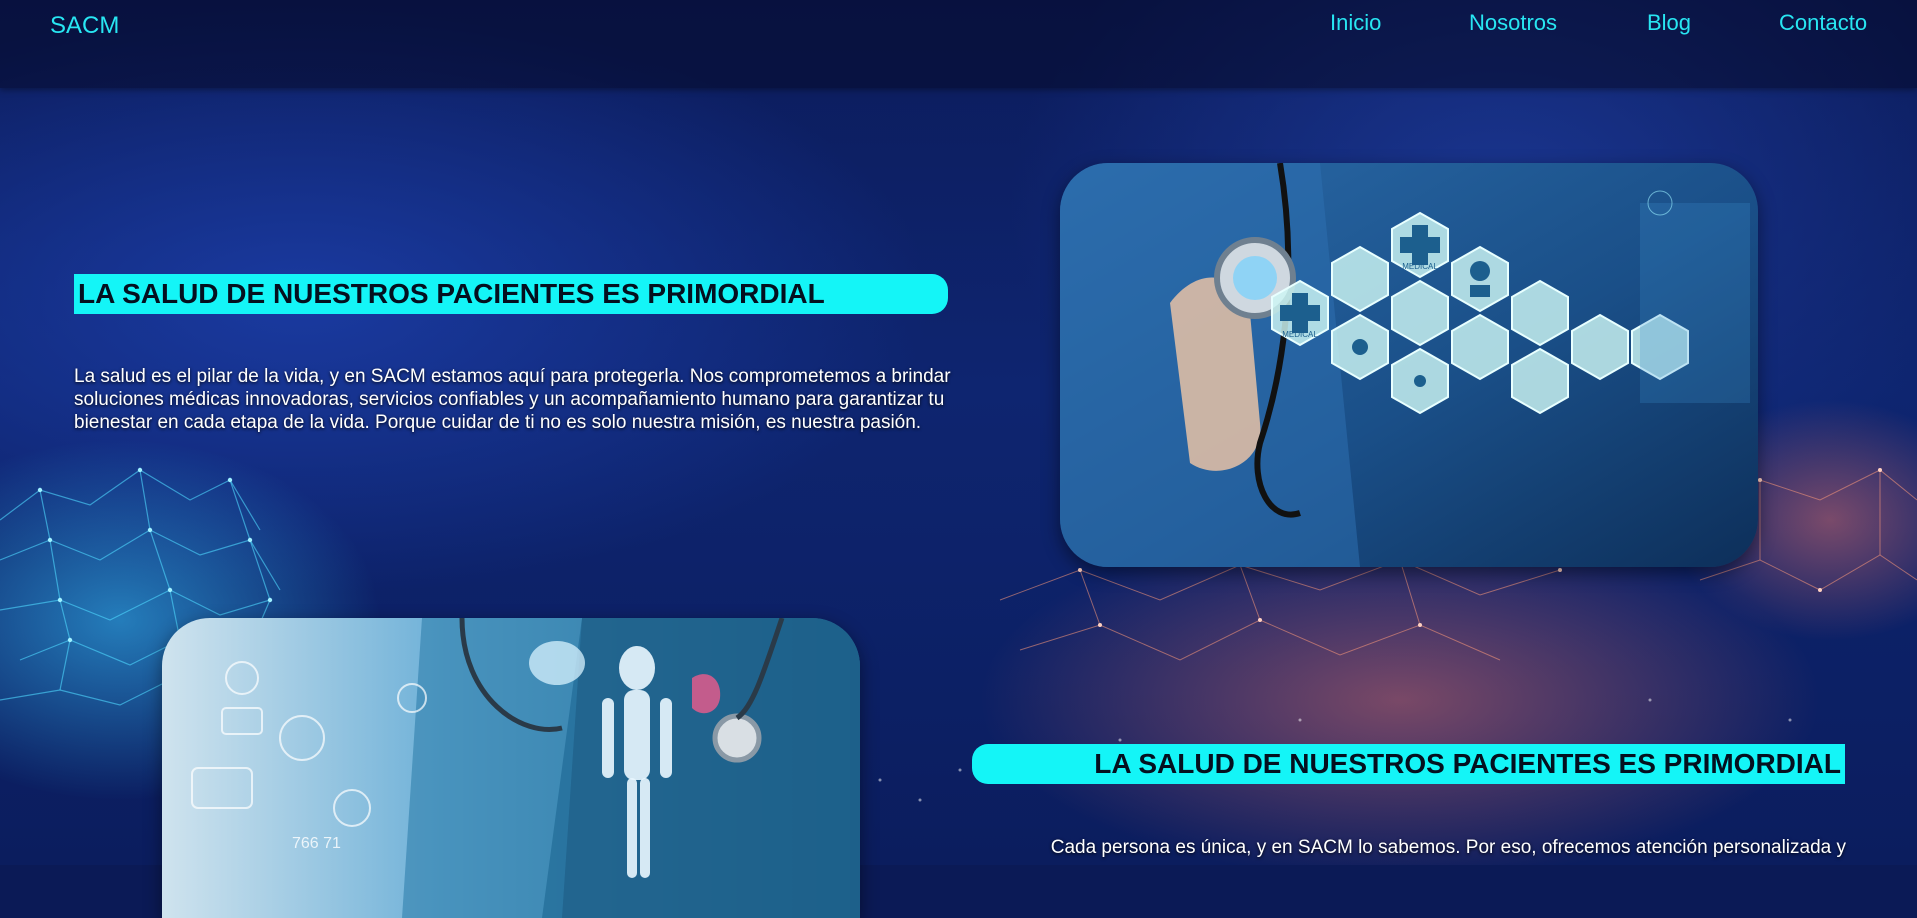  I want to click on brand-logo: SACM, so click(84, 26).